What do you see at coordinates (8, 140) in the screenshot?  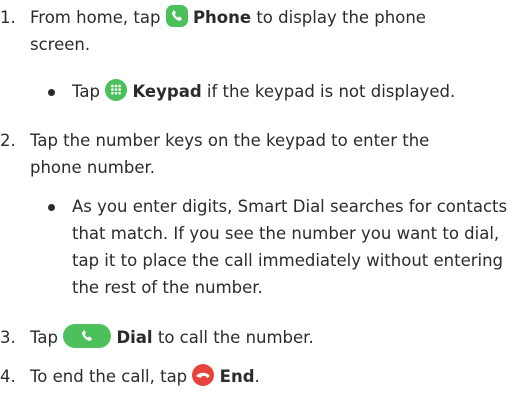 I see `step-number: 2.` at bounding box center [8, 140].